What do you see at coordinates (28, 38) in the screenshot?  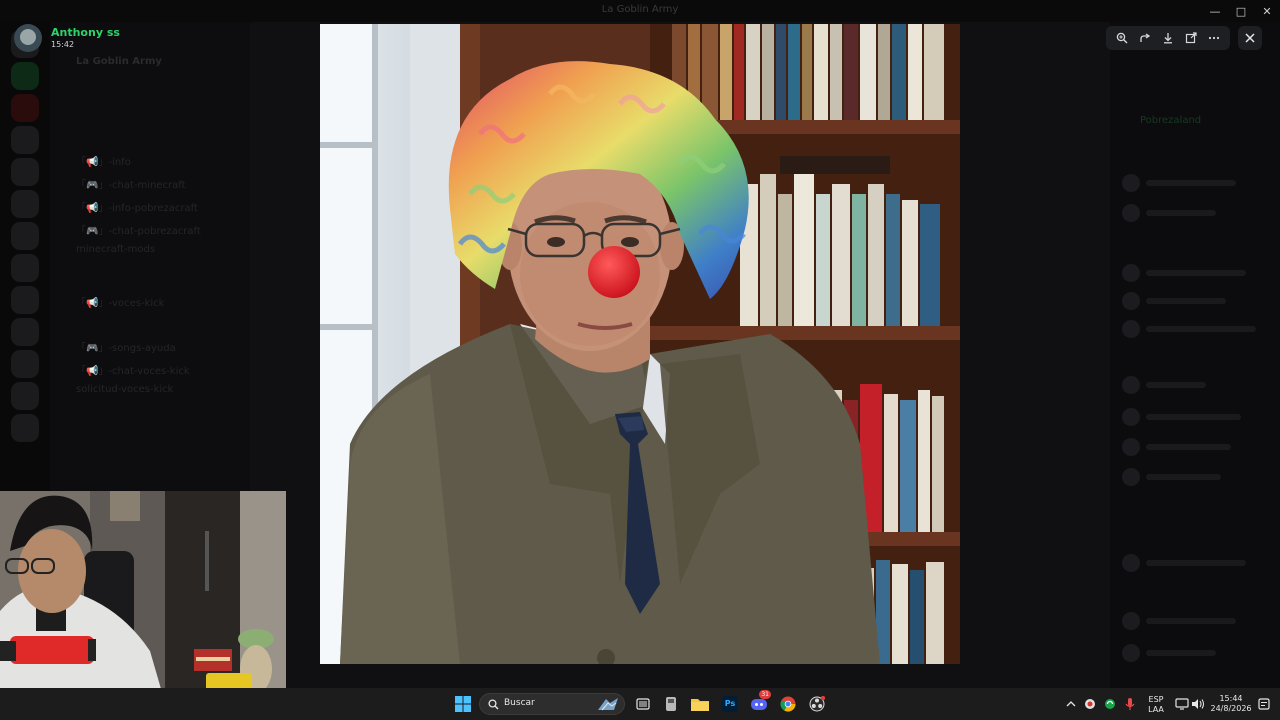 I see `avatar` at bounding box center [28, 38].